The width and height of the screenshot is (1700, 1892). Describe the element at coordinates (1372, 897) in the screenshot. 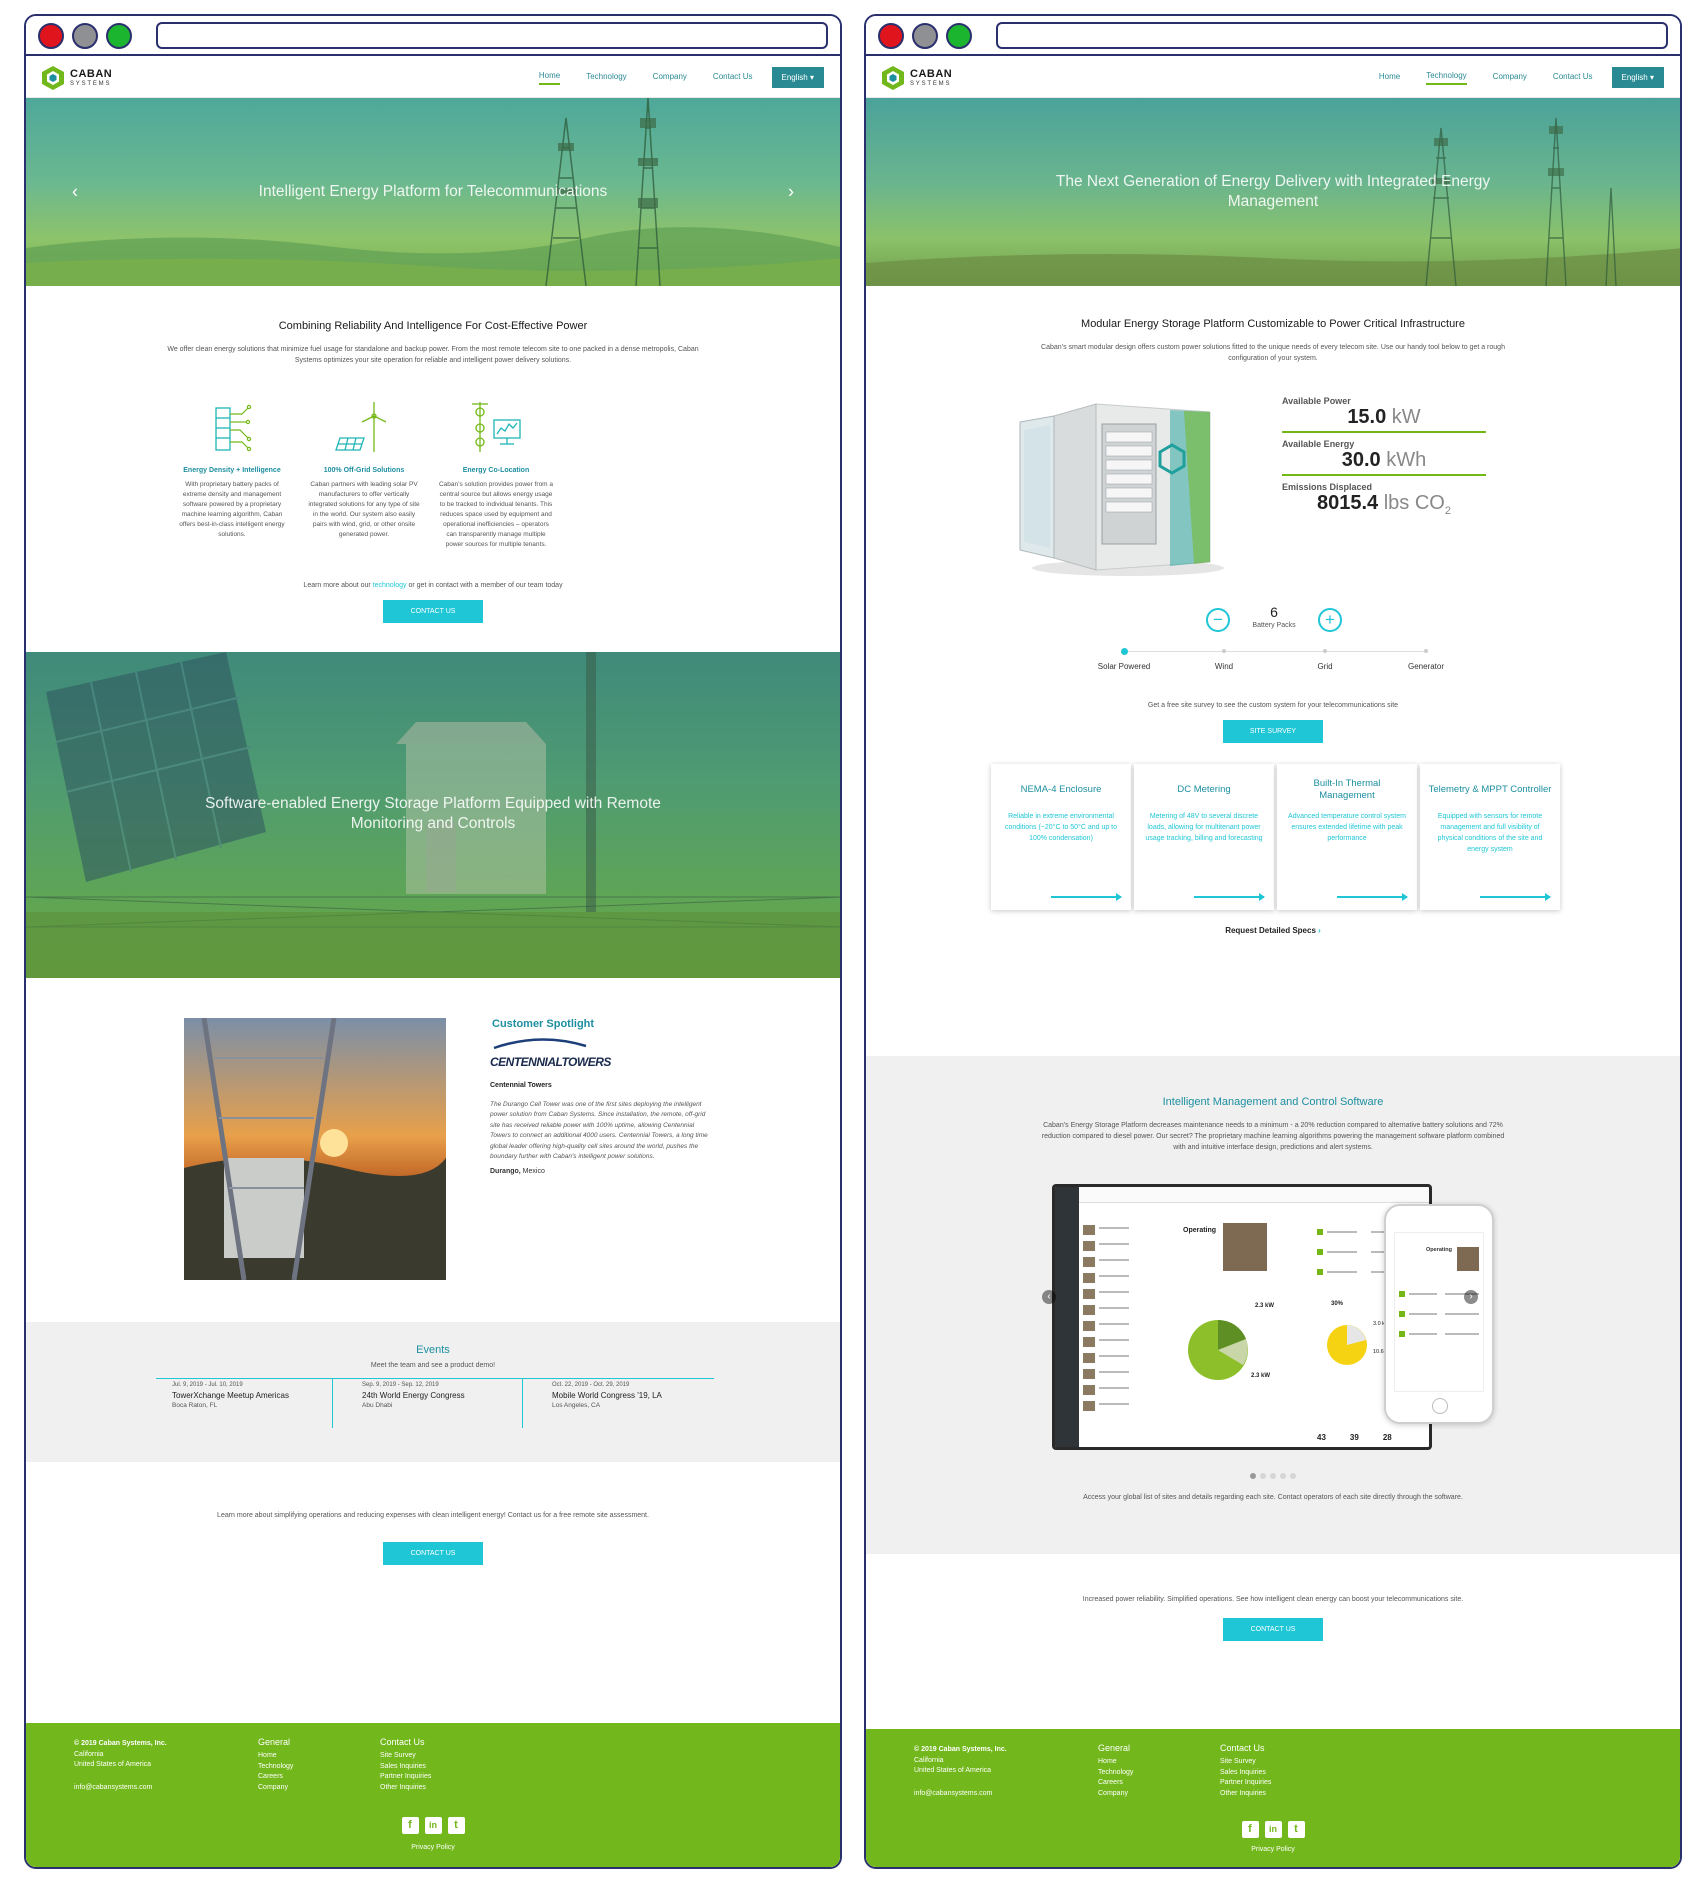

I see `arrow-right-icon` at that location.